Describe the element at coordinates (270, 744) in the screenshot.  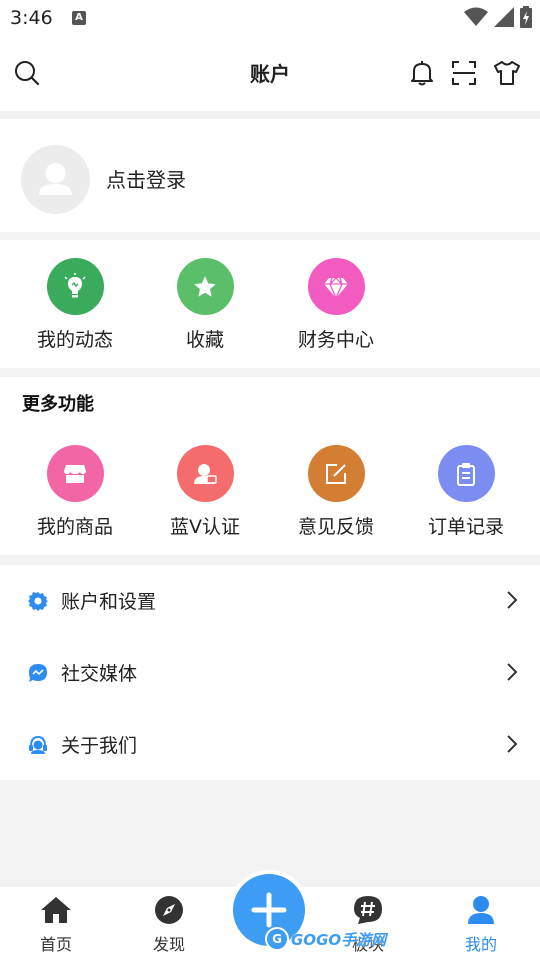
I see `menu-item-about-us: 关于我们` at that location.